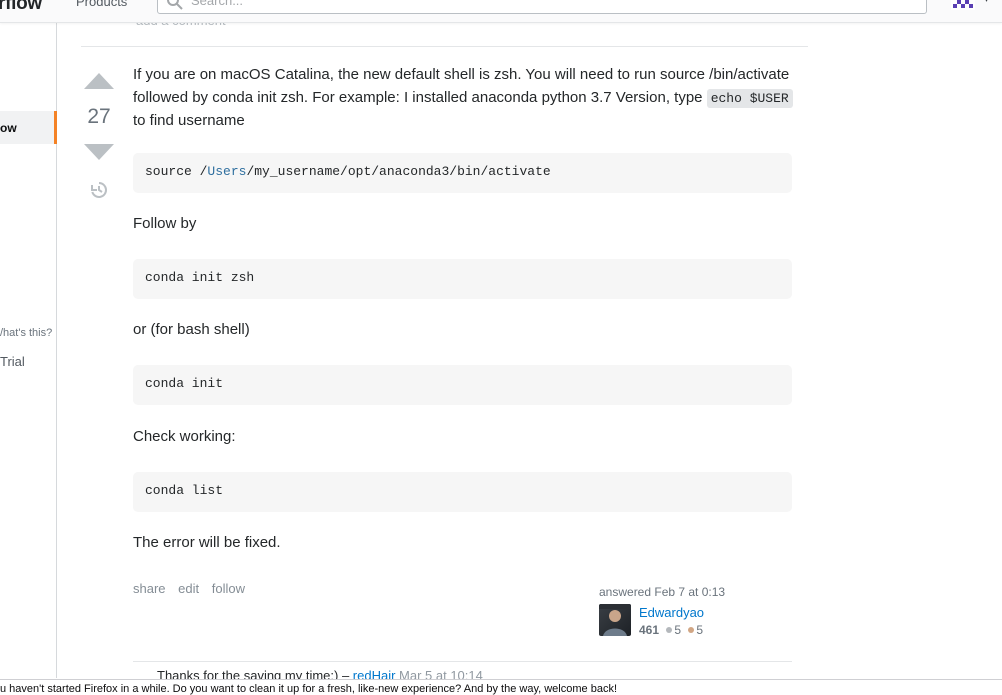 The image size is (1002, 695). I want to click on top-bar: rflow Products Search... ▾, so click(501, 11).